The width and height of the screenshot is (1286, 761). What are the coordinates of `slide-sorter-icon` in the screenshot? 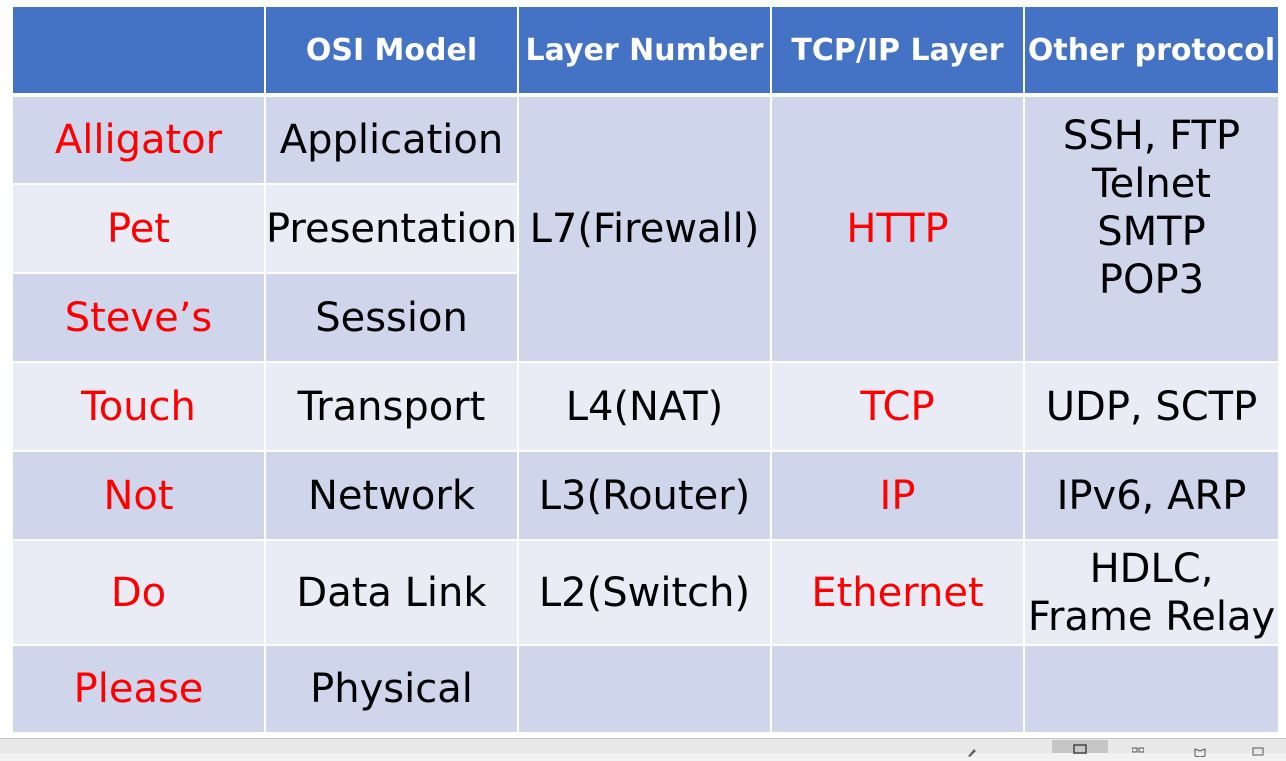 It's located at (1138, 747).